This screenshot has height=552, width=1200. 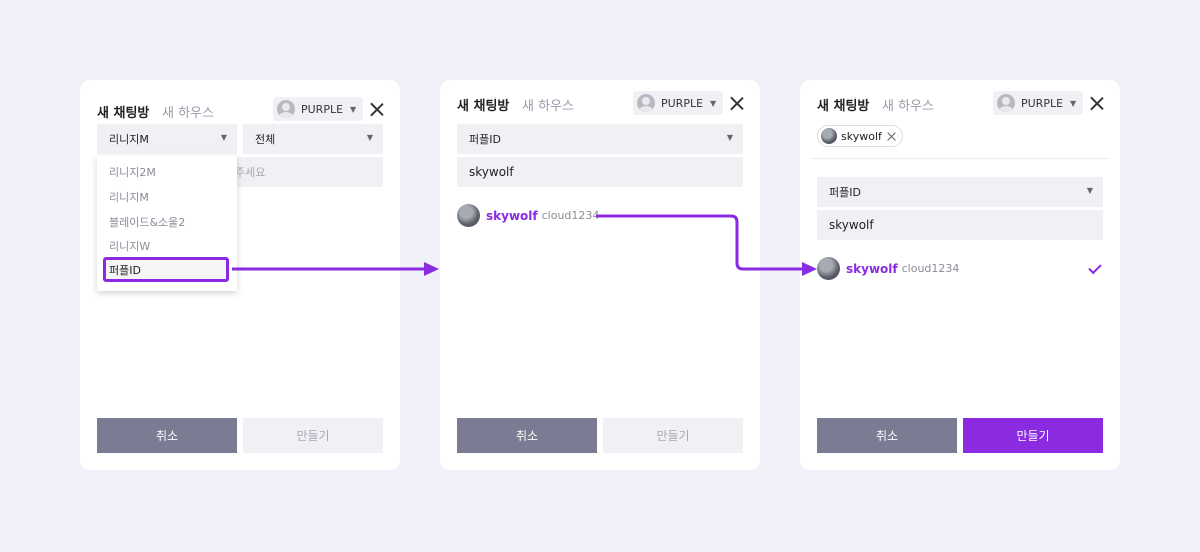 What do you see at coordinates (265, 139) in the screenshot?
I see `server-select-value: 전체` at bounding box center [265, 139].